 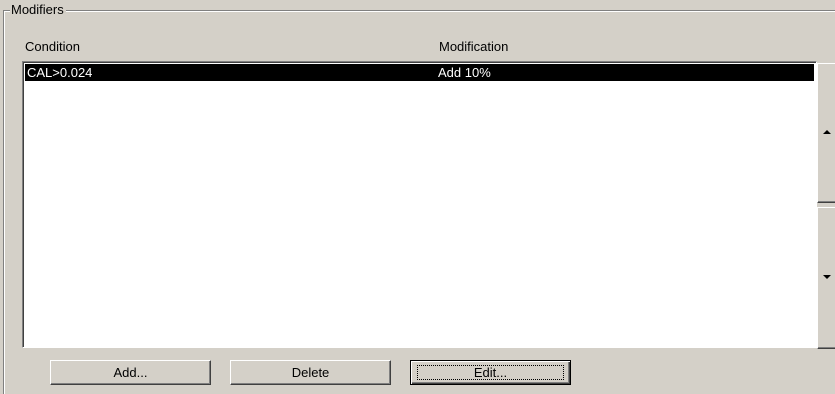 What do you see at coordinates (464, 72) in the screenshot?
I see `row-modification: Add 10%` at bounding box center [464, 72].